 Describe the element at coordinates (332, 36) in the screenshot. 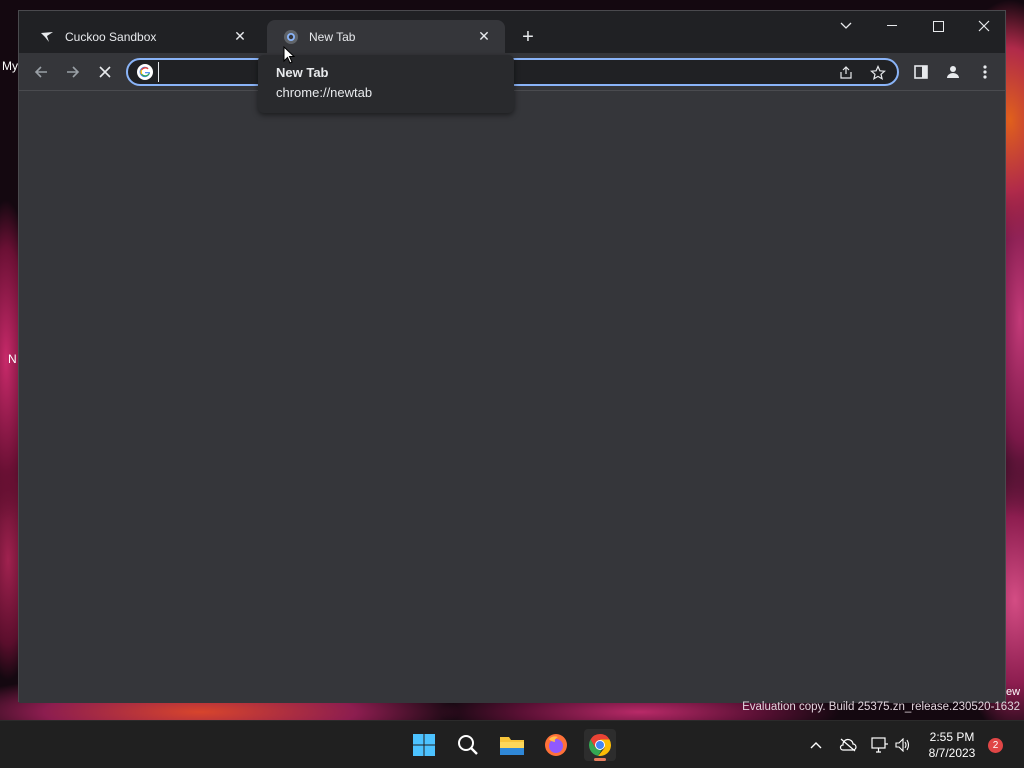

I see `tab-title: New Tab` at that location.